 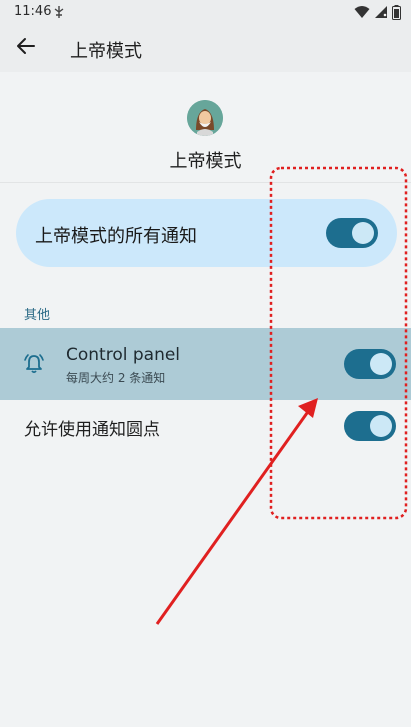 I want to click on channel-toggle, so click(x=370, y=364).